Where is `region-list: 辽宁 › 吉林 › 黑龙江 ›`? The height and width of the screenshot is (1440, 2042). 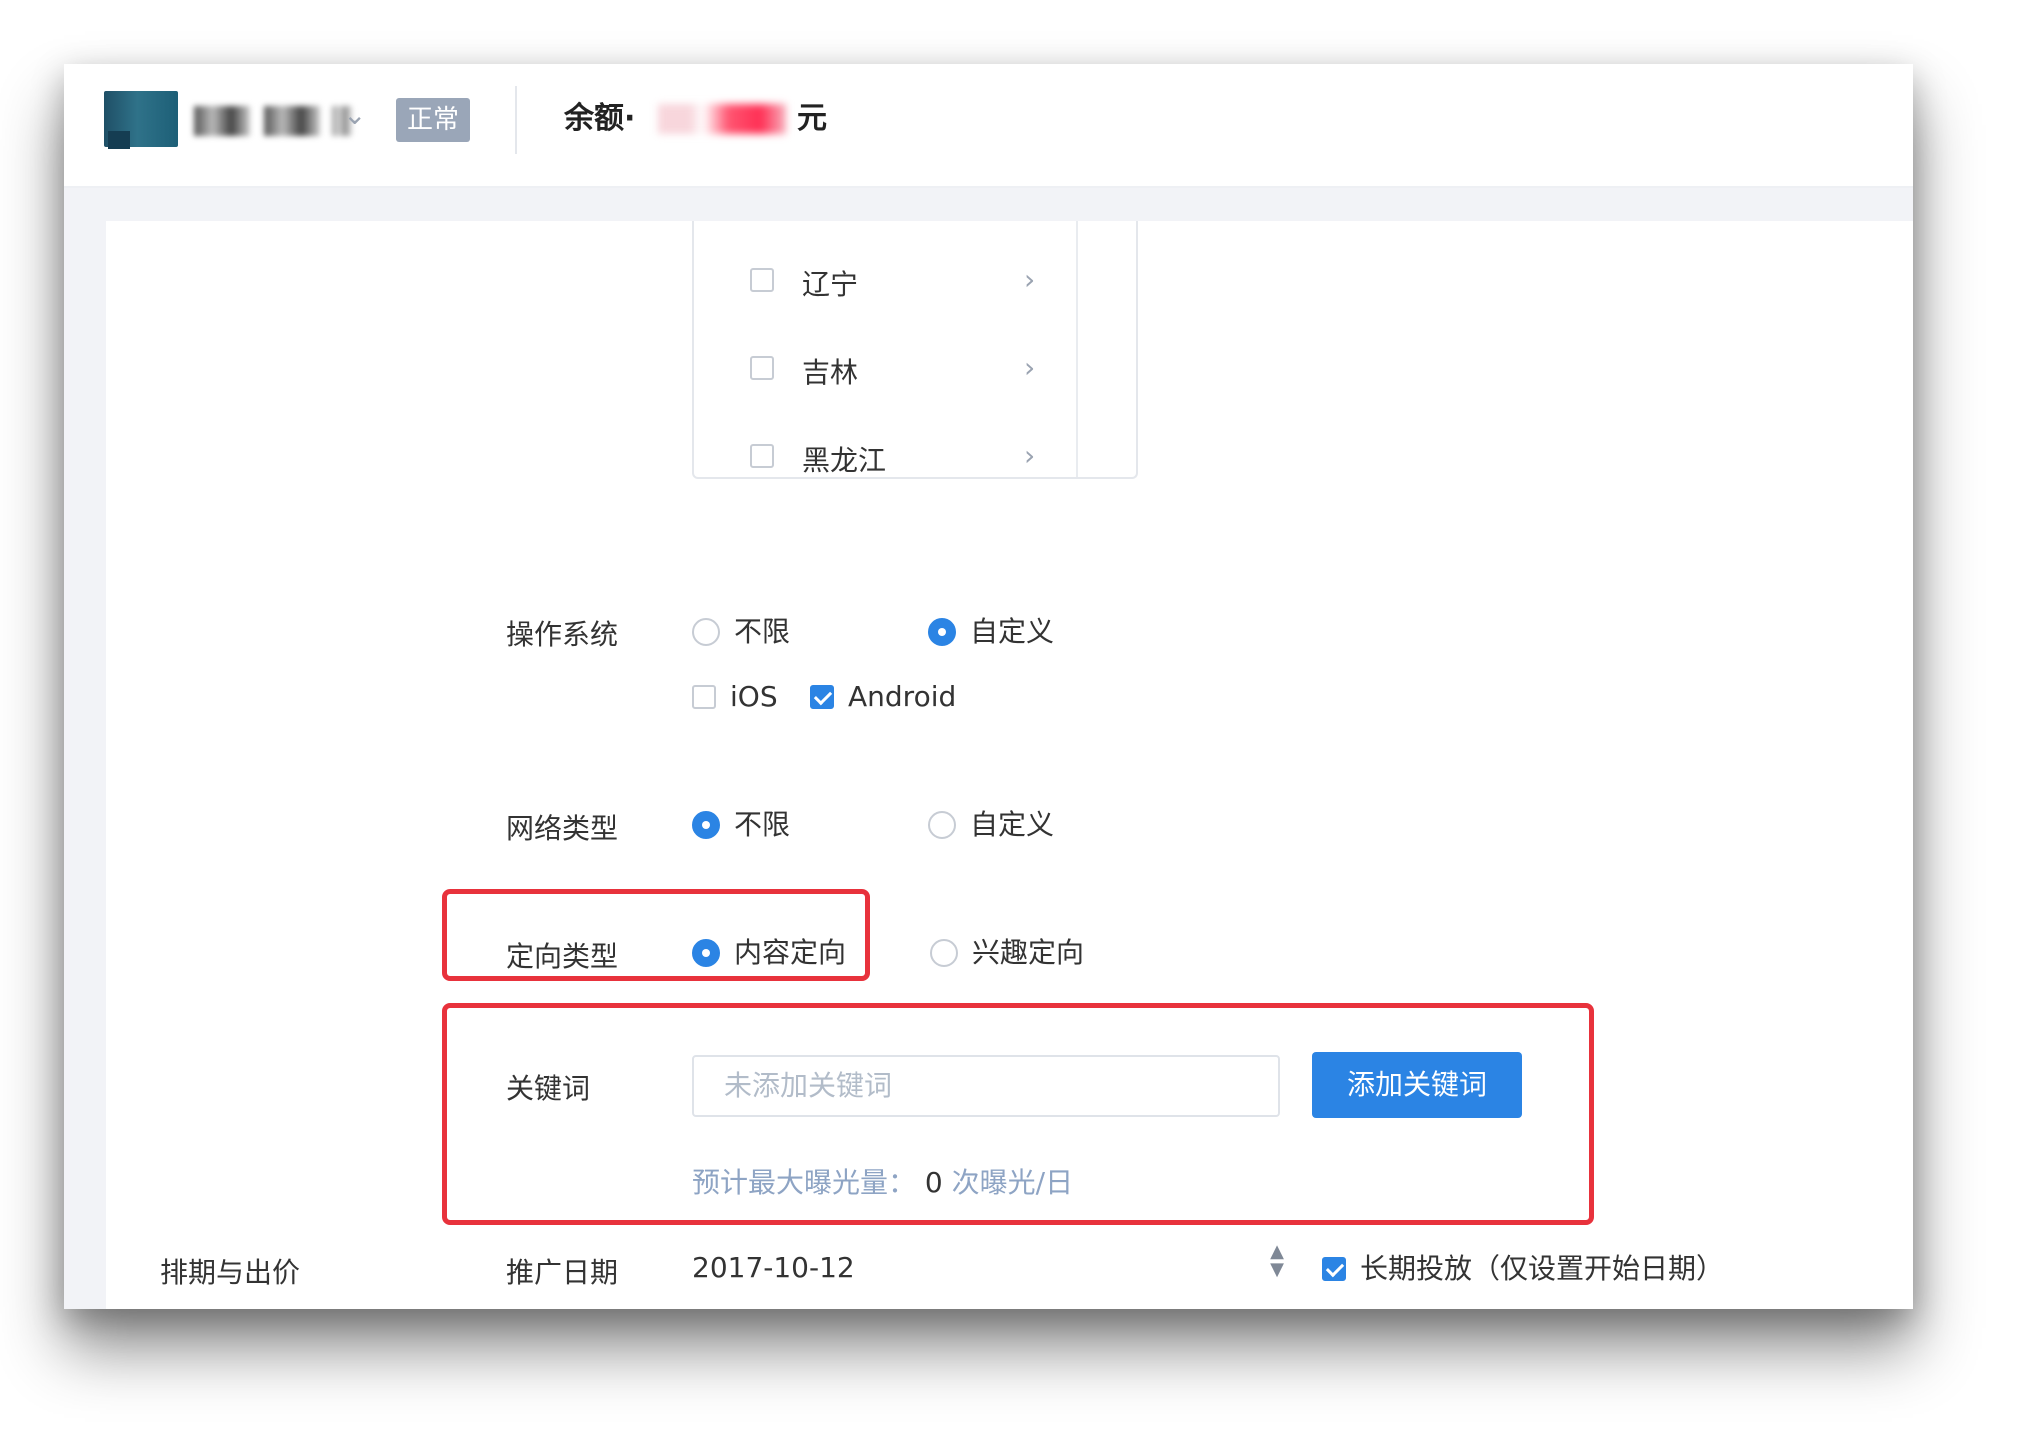 region-list: 辽宁 › 吉林 › 黑龙江 › is located at coordinates (915, 350).